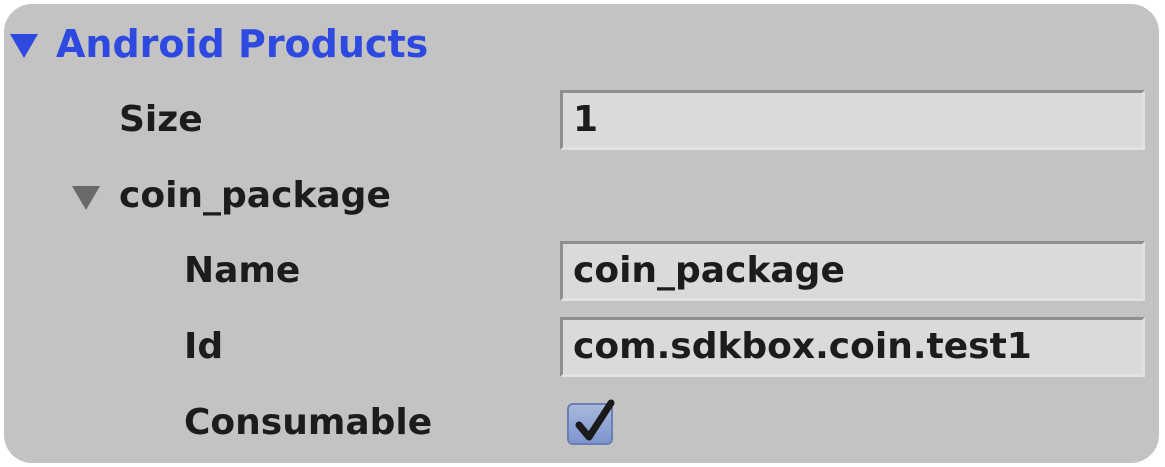  I want to click on name-field: coin_package, so click(852, 271).